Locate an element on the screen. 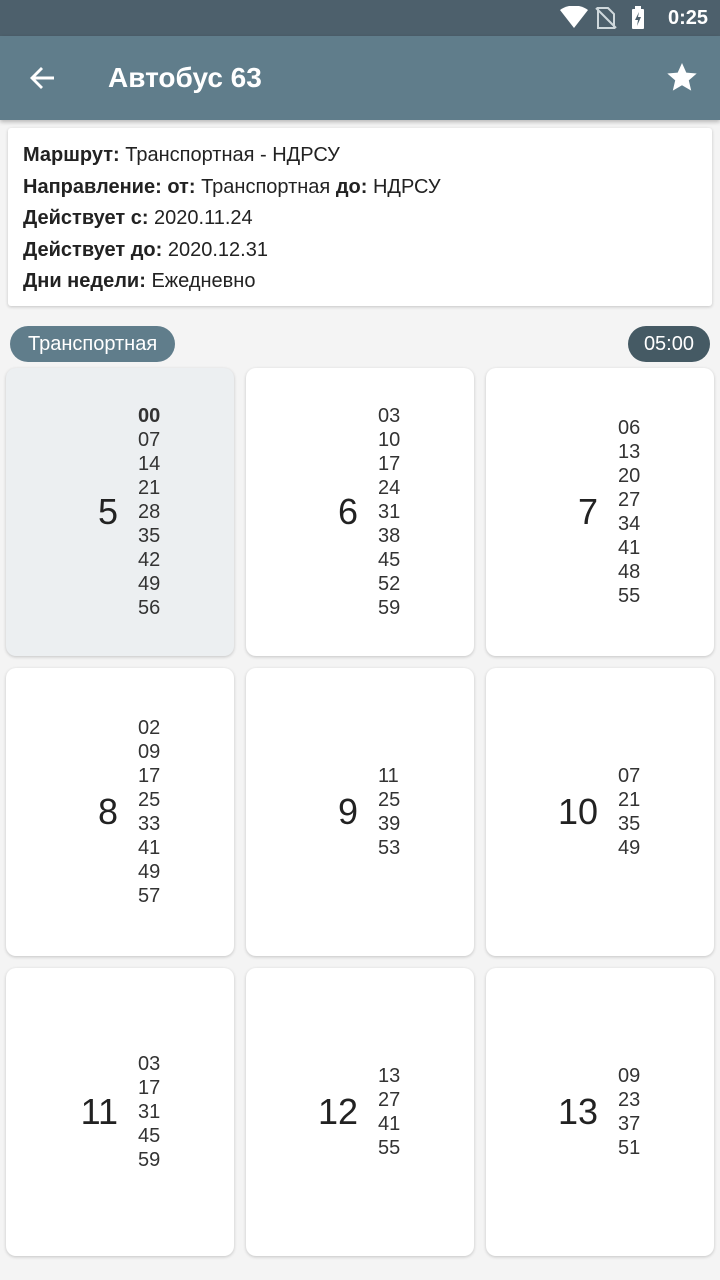 This screenshot has height=1280, width=720. status-icons is located at coordinates (602, 17).